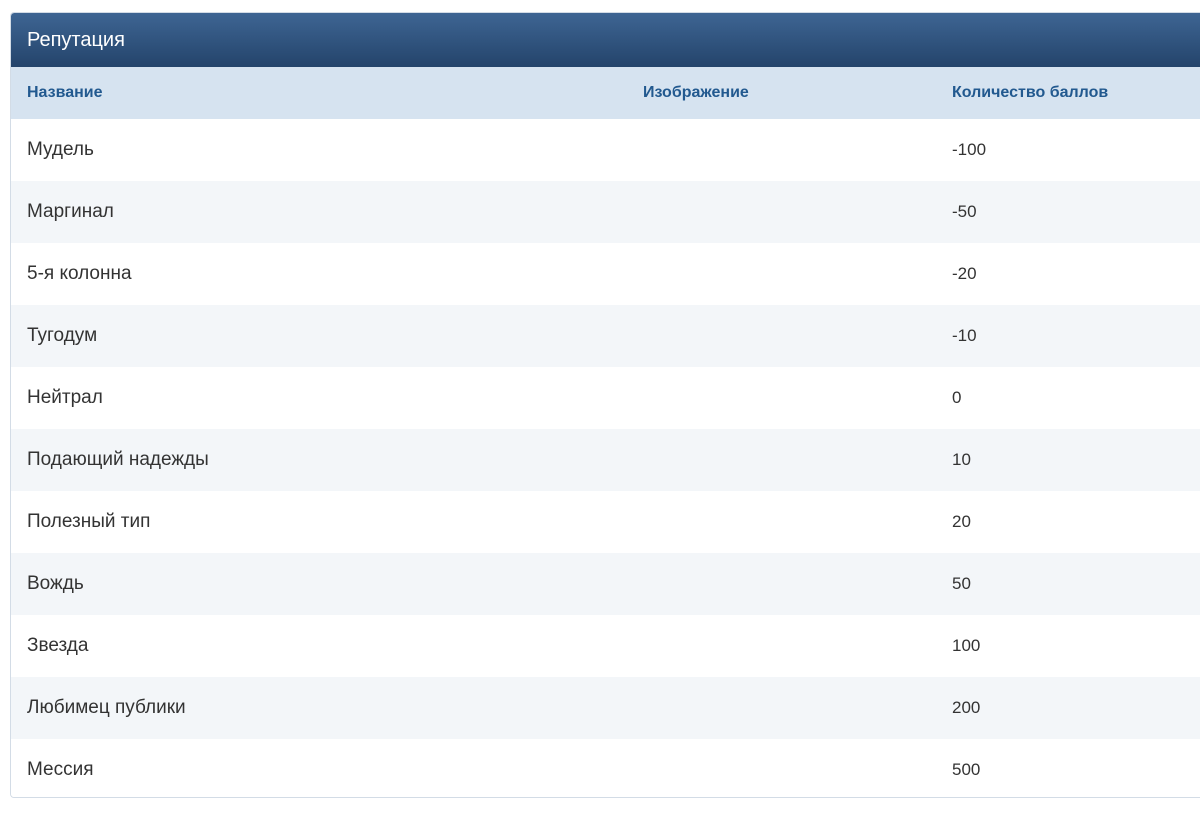  Describe the element at coordinates (605, 212) in the screenshot. I see `table-row: Маргинал -50` at that location.